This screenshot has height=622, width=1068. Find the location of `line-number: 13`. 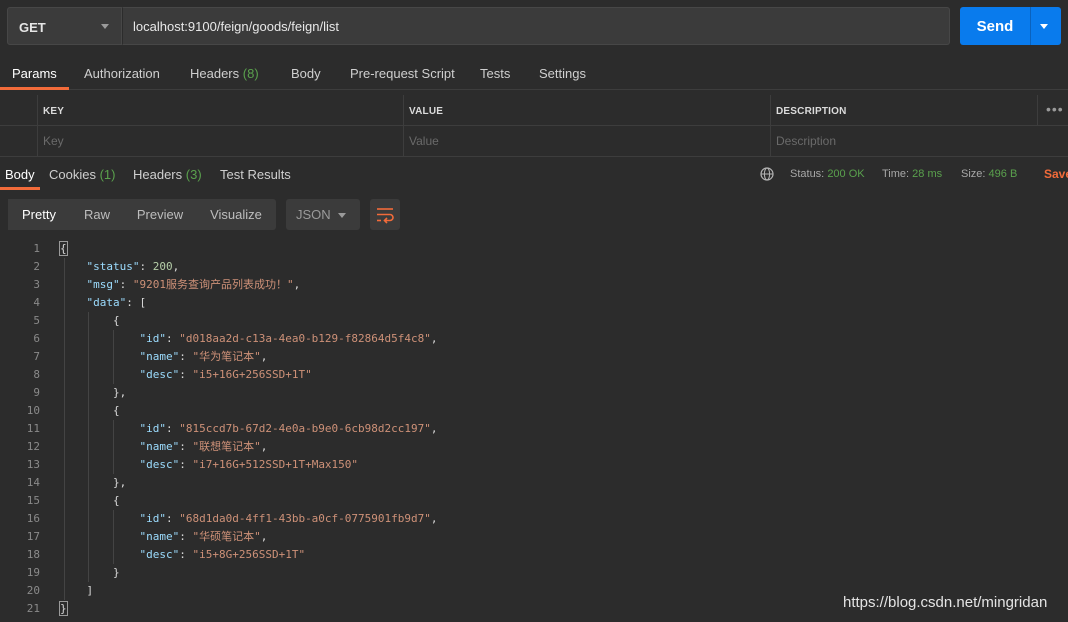

line-number: 13 is located at coordinates (33, 464).